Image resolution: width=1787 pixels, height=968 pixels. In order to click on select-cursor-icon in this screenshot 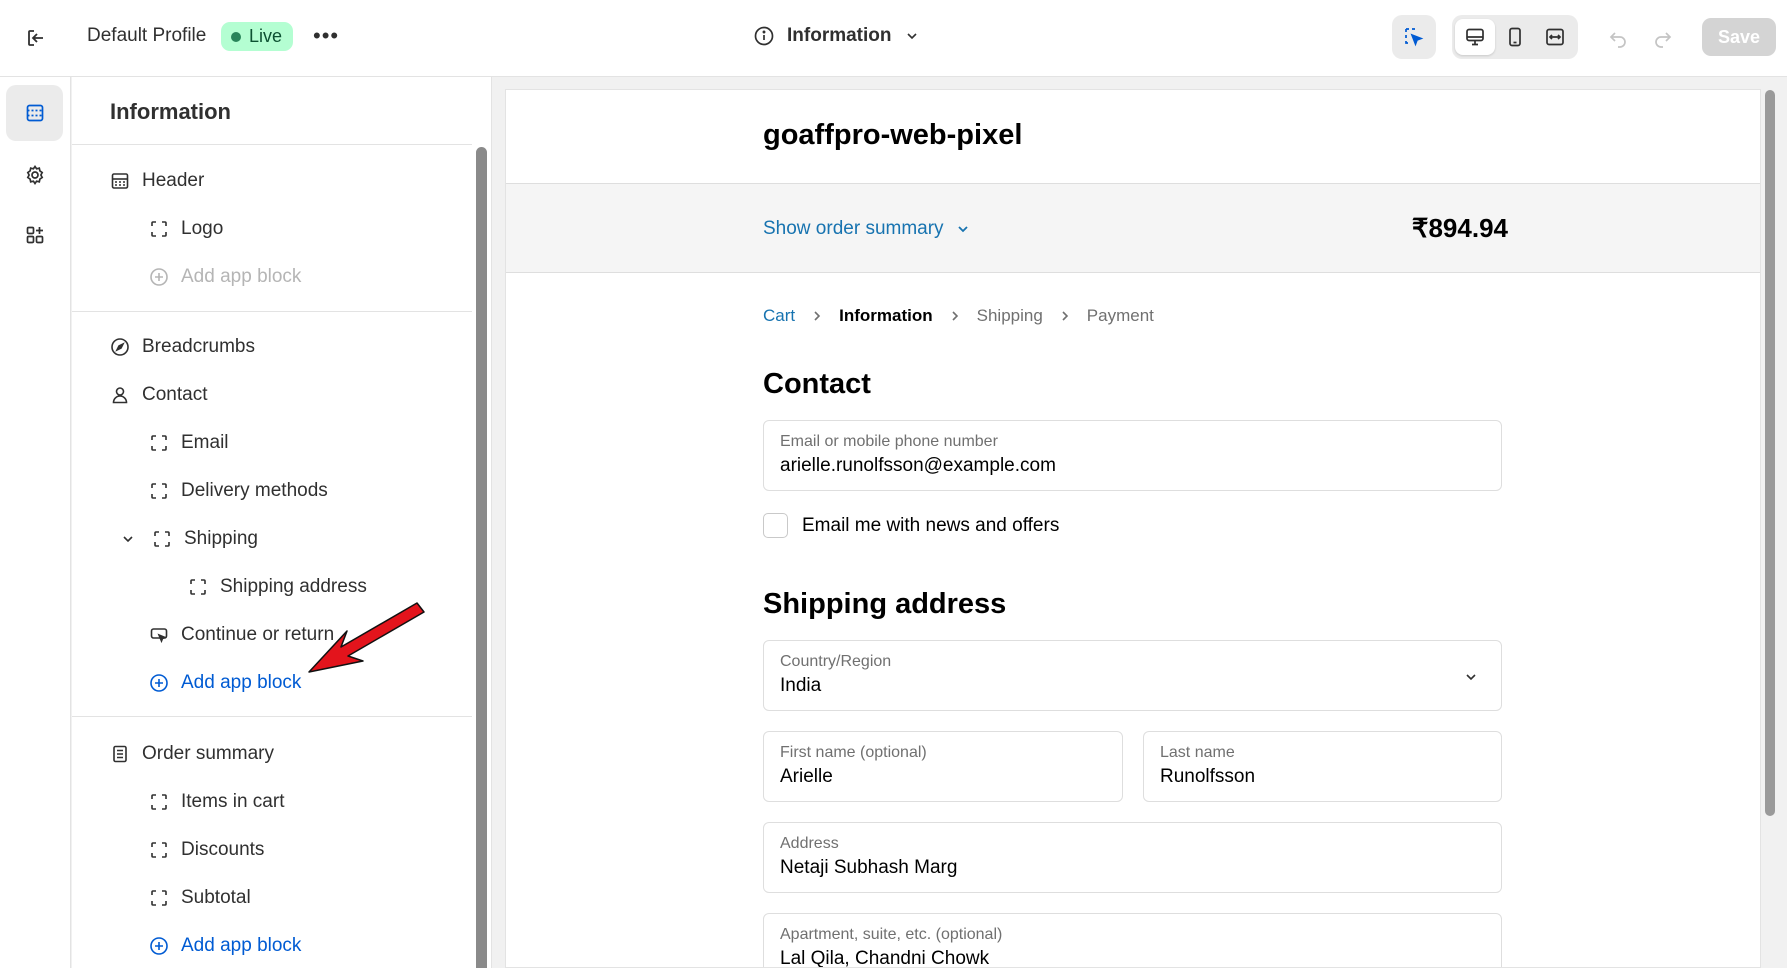, I will do `click(1414, 37)`.